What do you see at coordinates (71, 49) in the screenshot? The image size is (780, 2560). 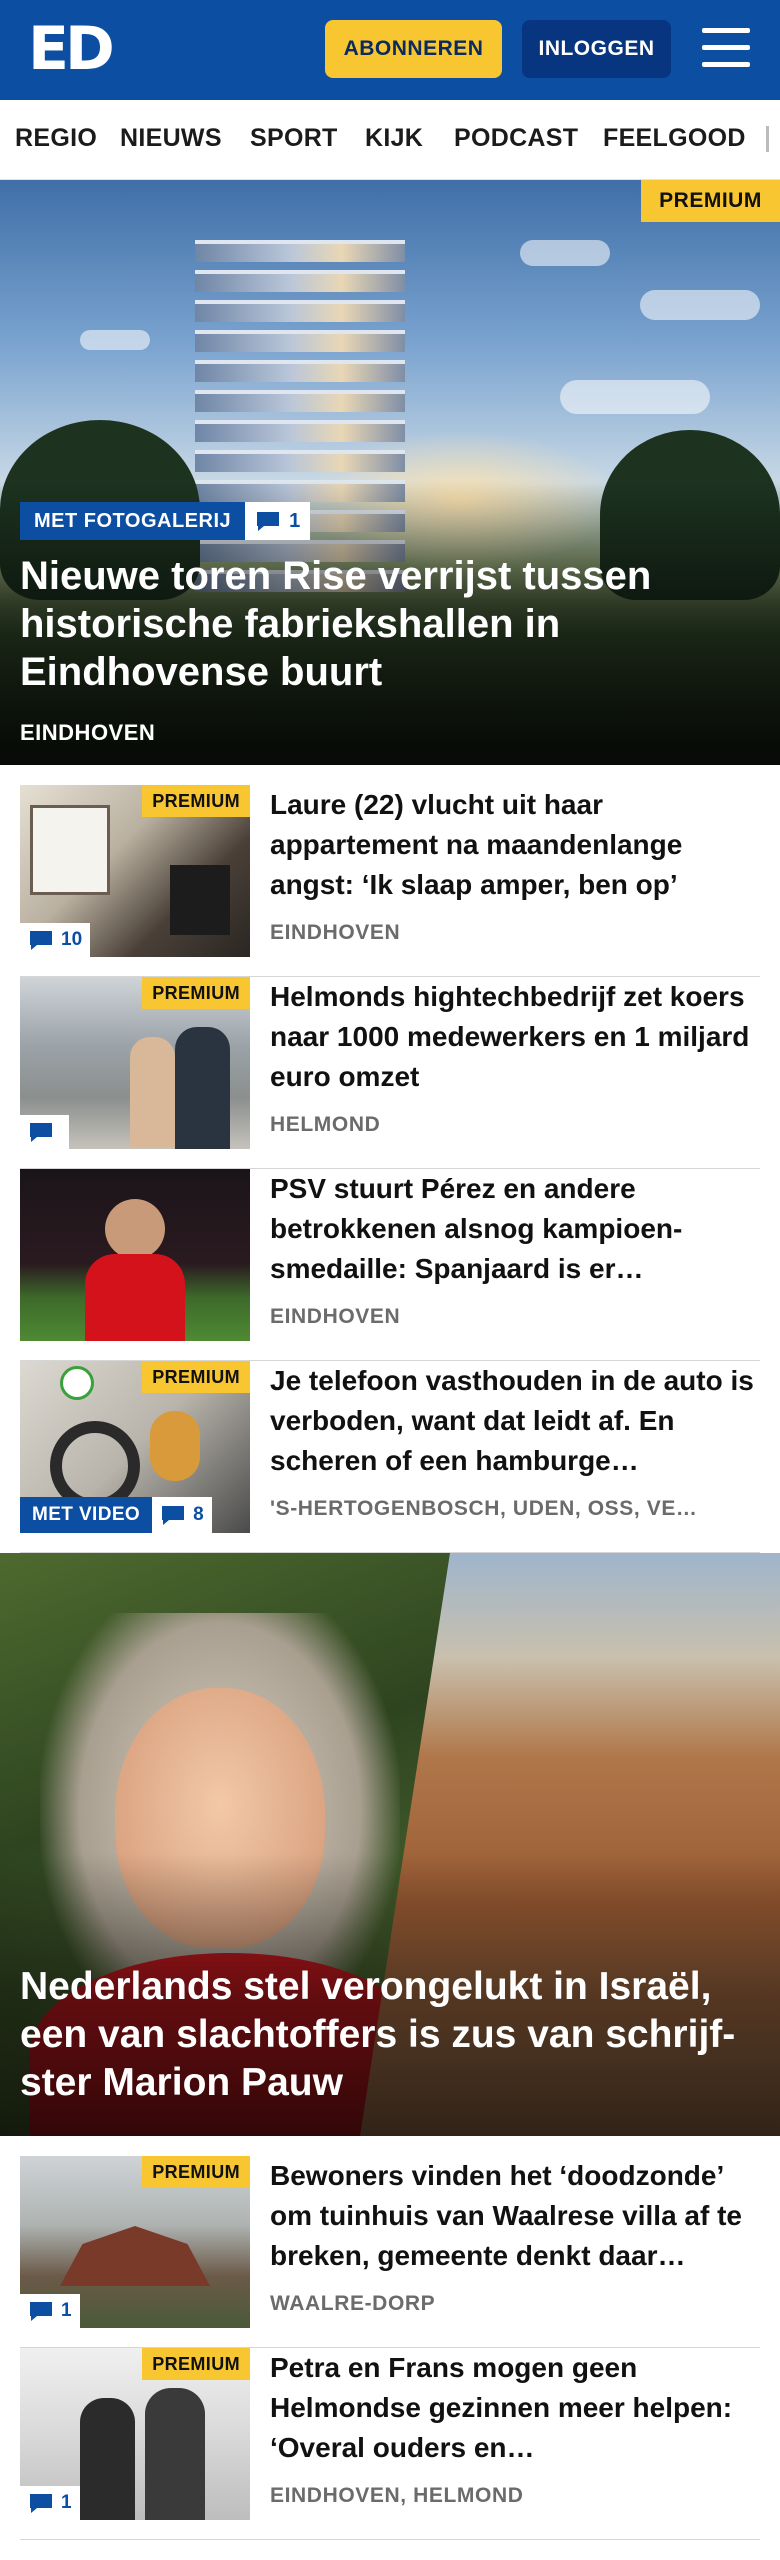 I see `site-logo: ED` at bounding box center [71, 49].